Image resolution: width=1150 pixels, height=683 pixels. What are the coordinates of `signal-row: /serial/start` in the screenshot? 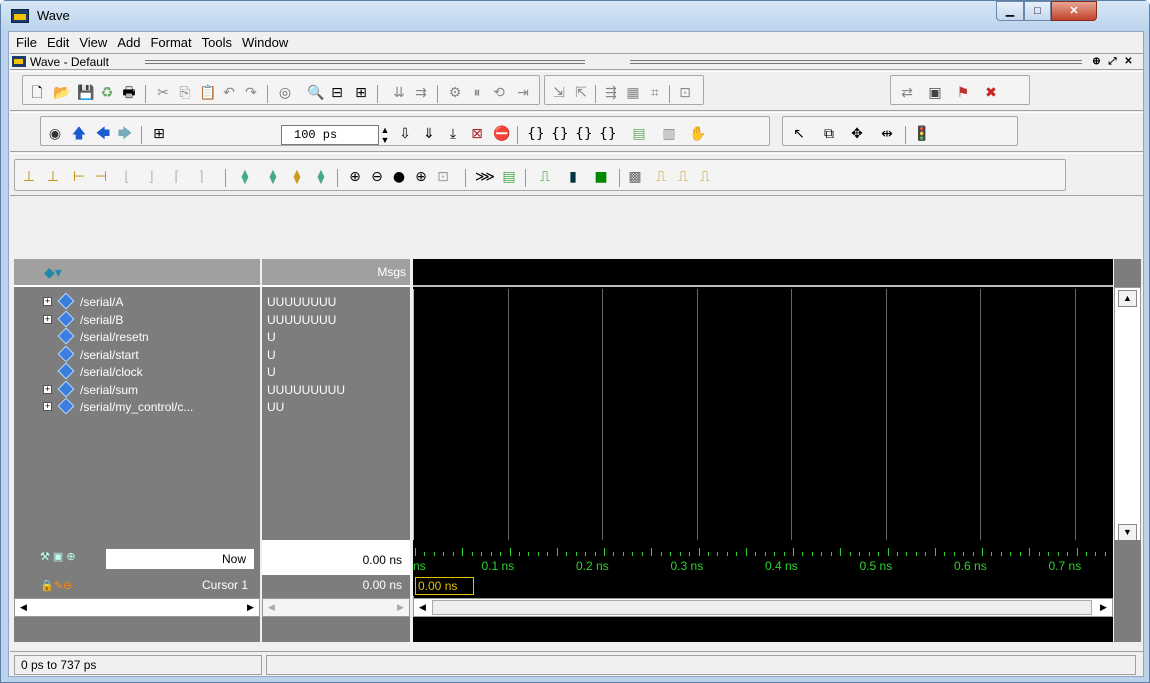 It's located at (137, 354).